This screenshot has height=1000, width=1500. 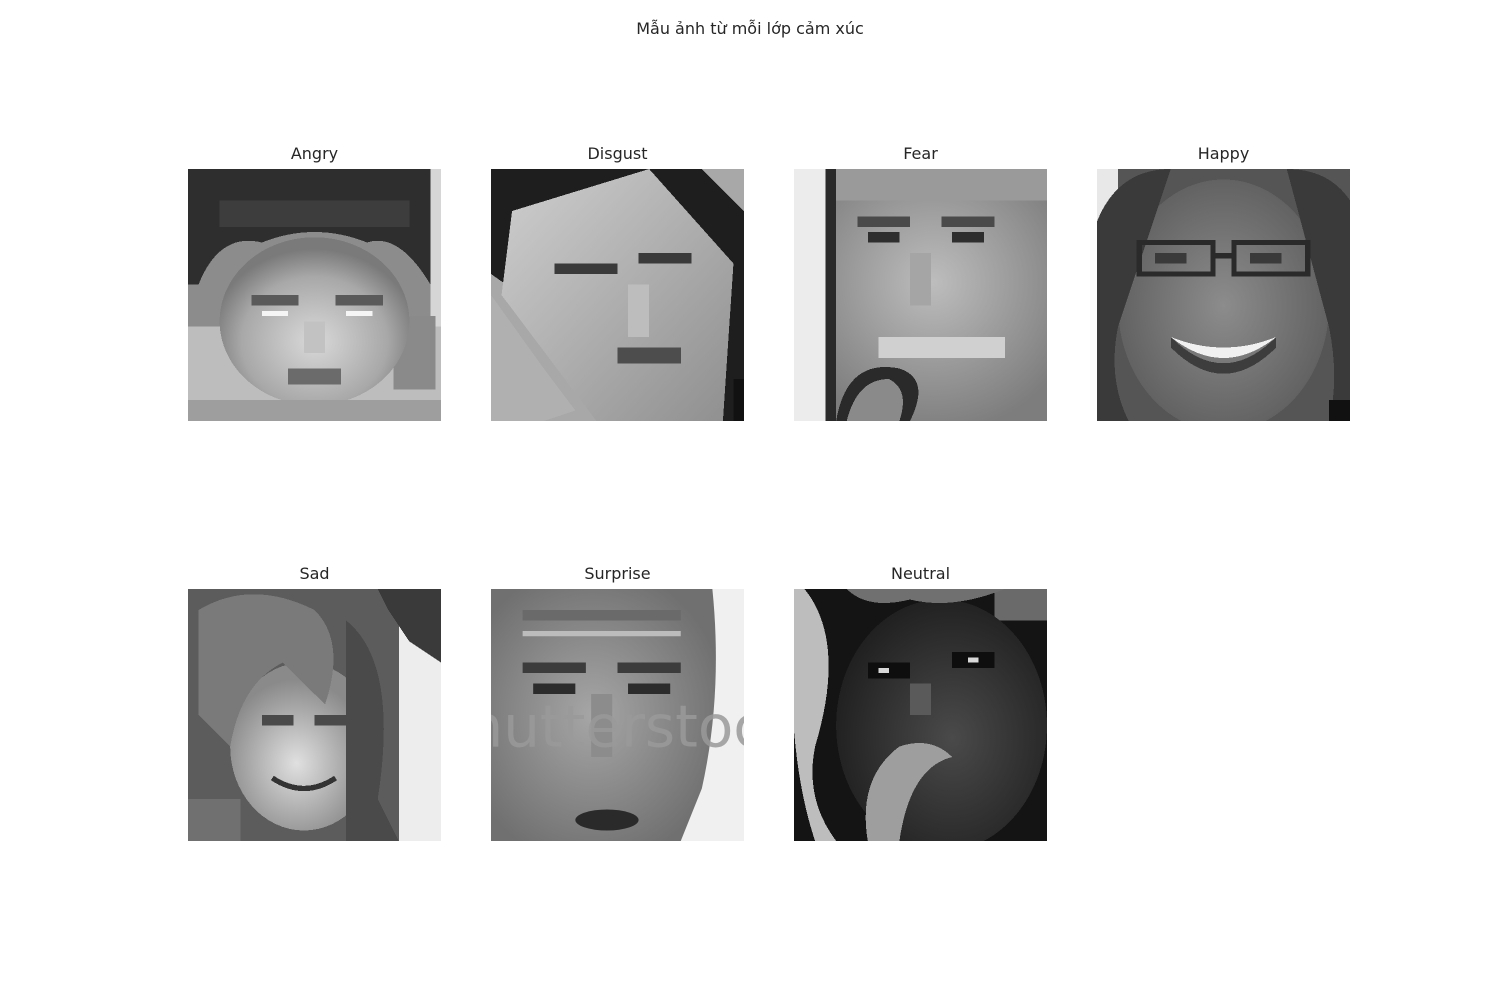 What do you see at coordinates (617, 295) in the screenshot?
I see `face-image-disgust` at bounding box center [617, 295].